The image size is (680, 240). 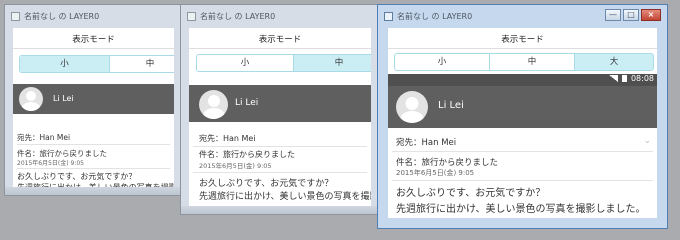 What do you see at coordinates (624, 78) in the screenshot?
I see `battery-icon` at bounding box center [624, 78].